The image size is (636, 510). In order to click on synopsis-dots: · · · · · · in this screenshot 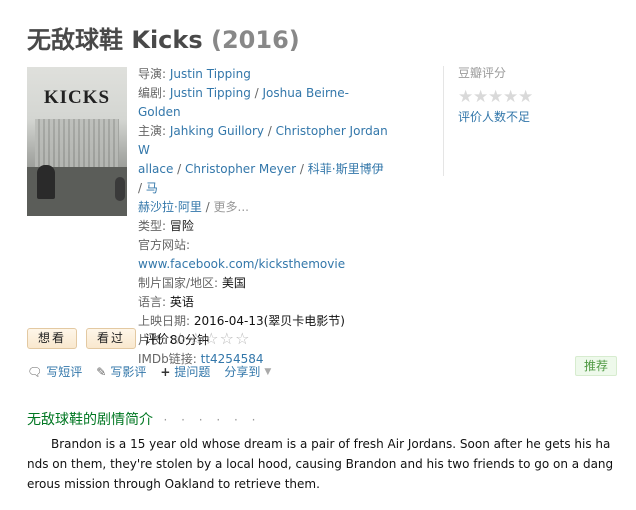, I will do `click(212, 420)`.